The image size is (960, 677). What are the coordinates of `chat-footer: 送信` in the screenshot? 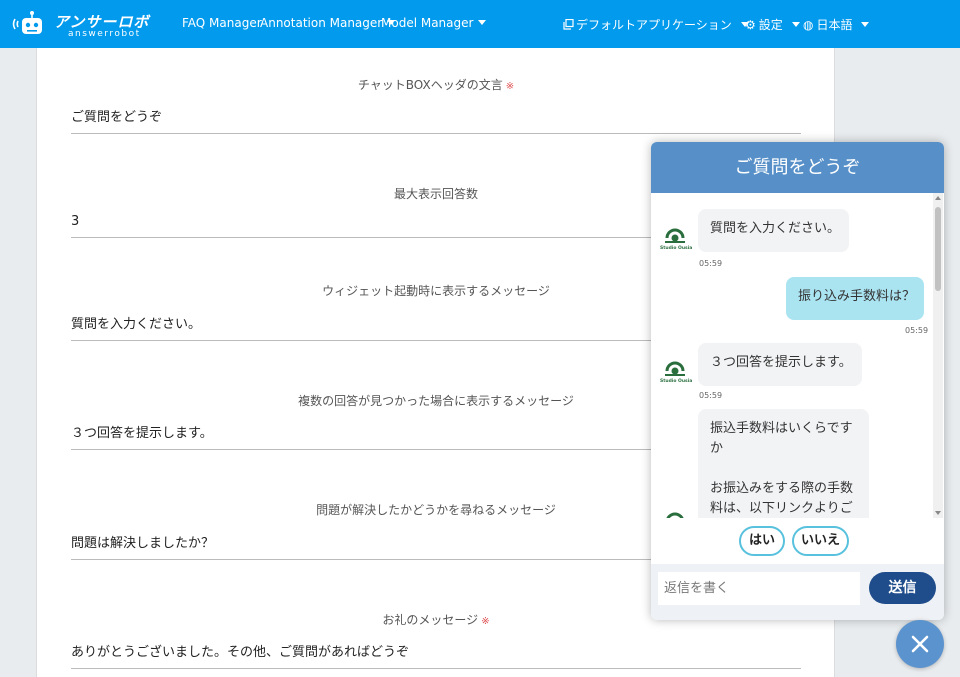 It's located at (797, 592).